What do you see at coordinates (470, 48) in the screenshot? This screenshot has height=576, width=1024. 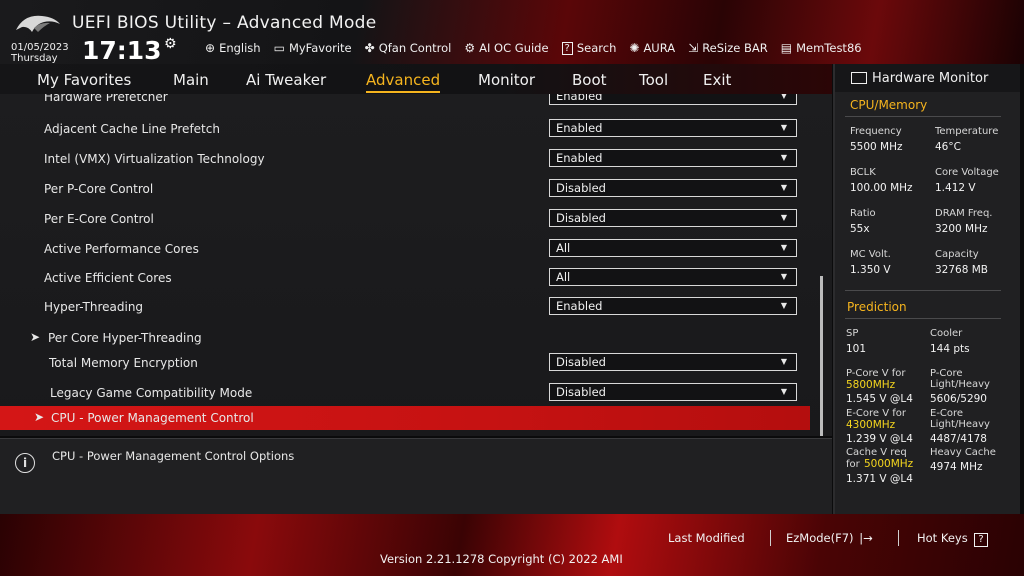 I see `ai-oc-icon: ⚙` at bounding box center [470, 48].